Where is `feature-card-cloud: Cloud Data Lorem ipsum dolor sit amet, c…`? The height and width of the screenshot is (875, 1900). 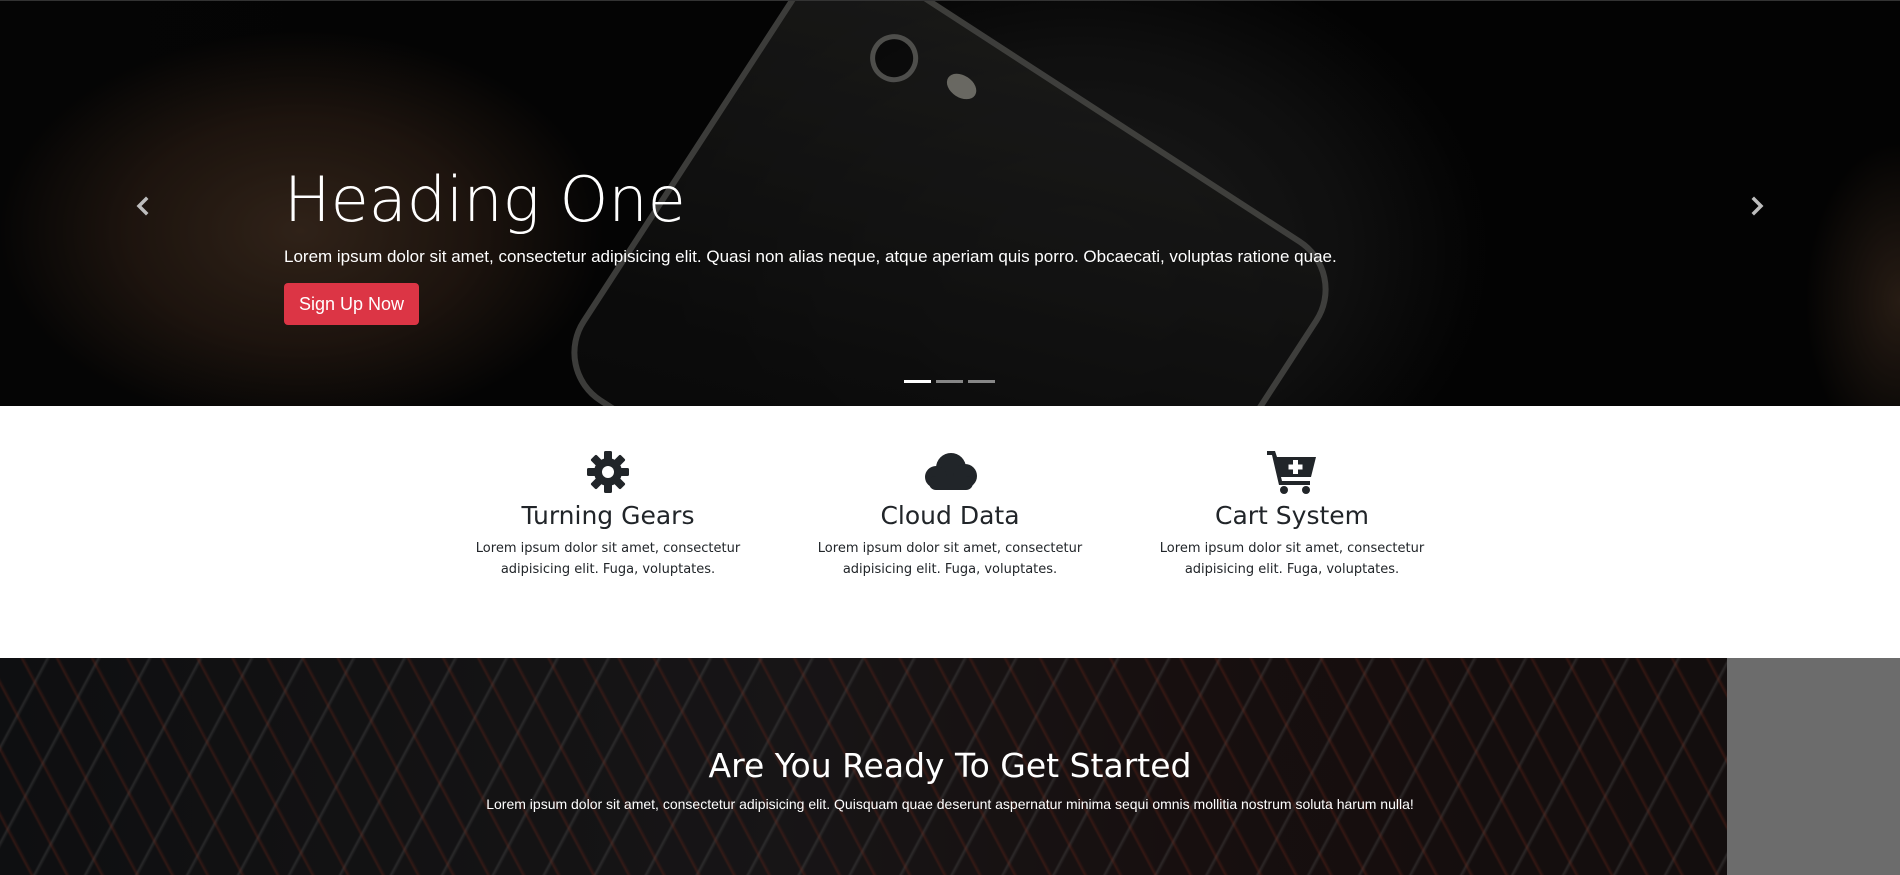
feature-card-cloud: Cloud Data Lorem ipsum dolor sit amet, c… is located at coordinates (950, 514).